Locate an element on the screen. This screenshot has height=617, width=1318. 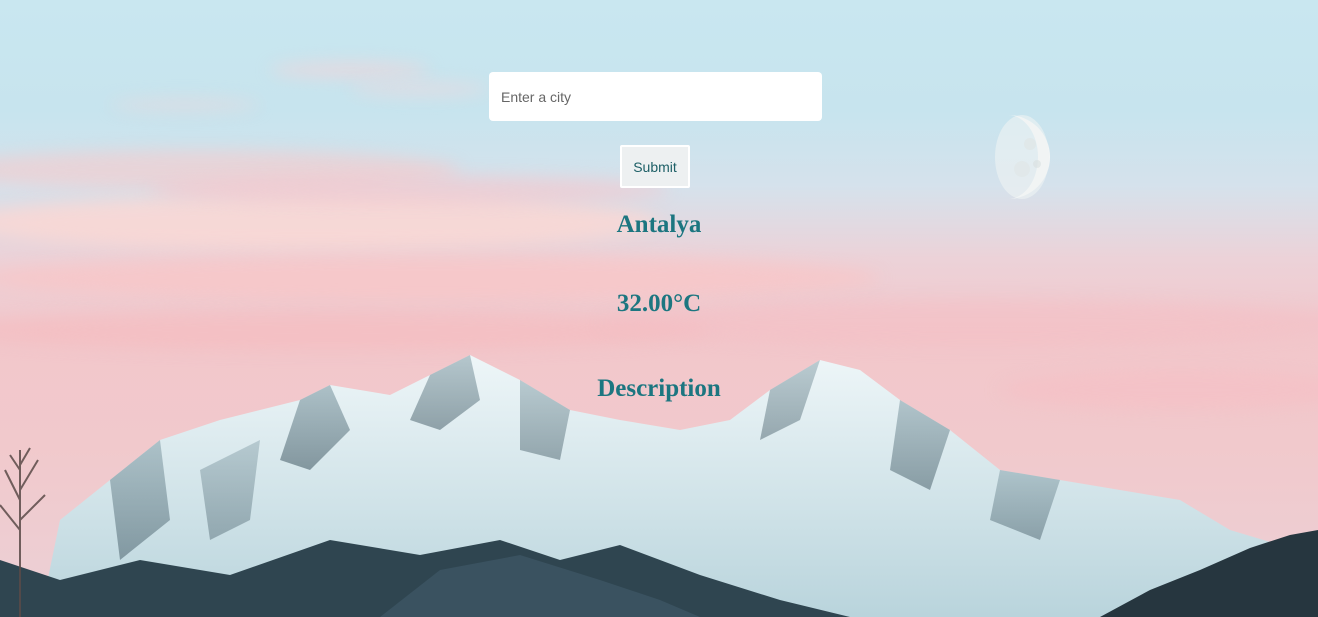
weather-description: Description is located at coordinates (659, 388).